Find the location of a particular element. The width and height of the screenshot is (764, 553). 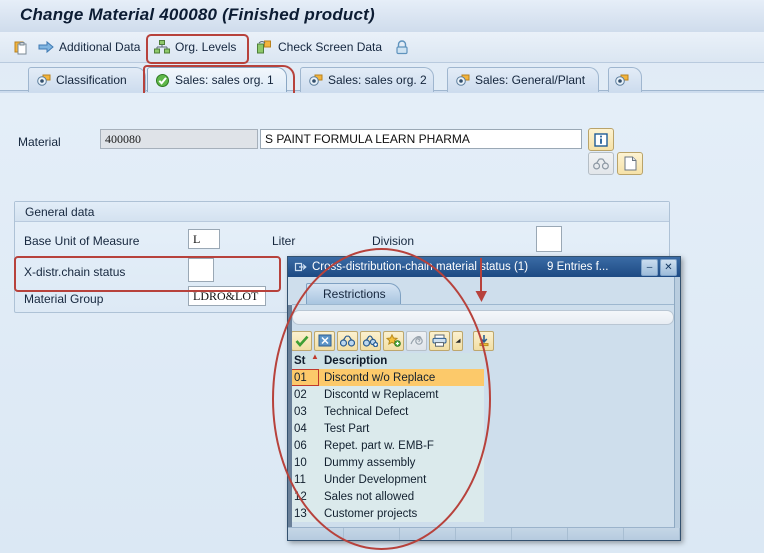

lock-button is located at coordinates (404, 47).